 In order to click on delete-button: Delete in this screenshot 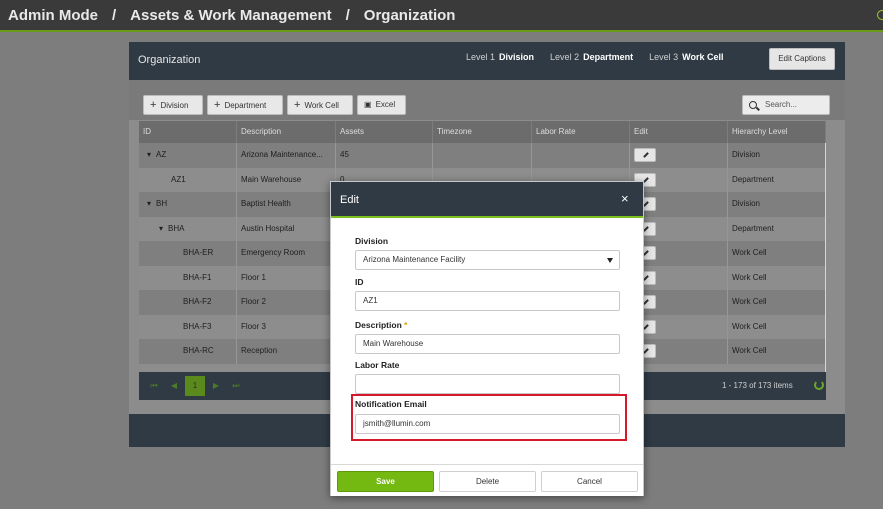, I will do `click(487, 481)`.